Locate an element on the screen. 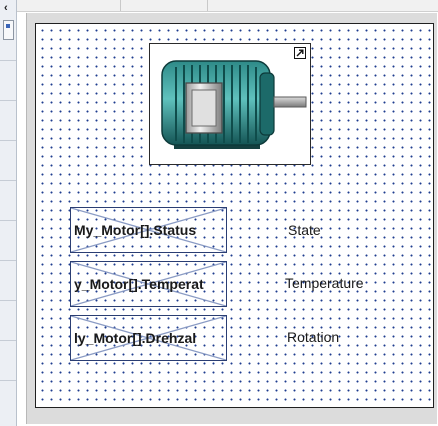  motor-graphic-object is located at coordinates (230, 104).